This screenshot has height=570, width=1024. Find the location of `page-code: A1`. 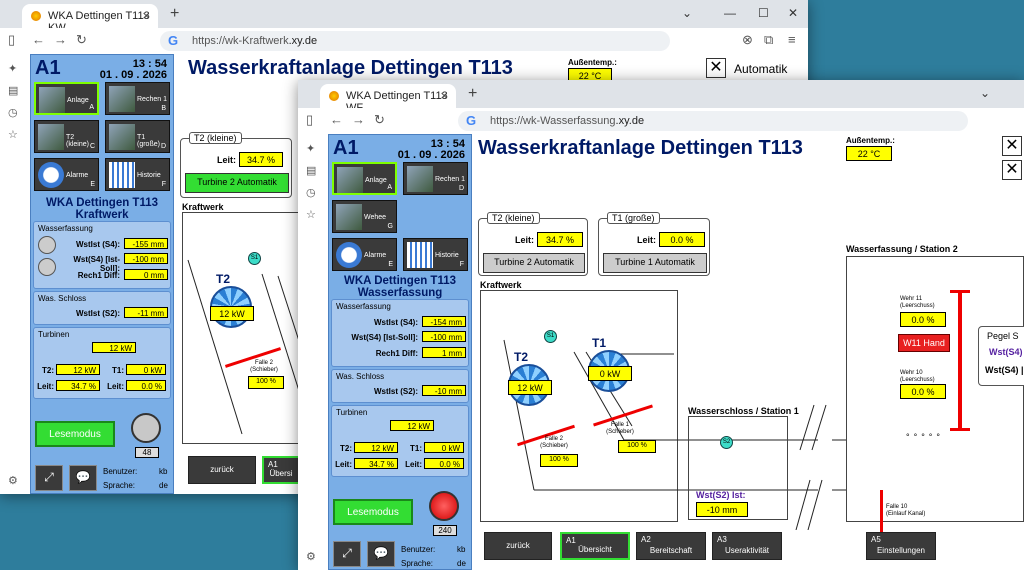

page-code: A1 is located at coordinates (48, 68).